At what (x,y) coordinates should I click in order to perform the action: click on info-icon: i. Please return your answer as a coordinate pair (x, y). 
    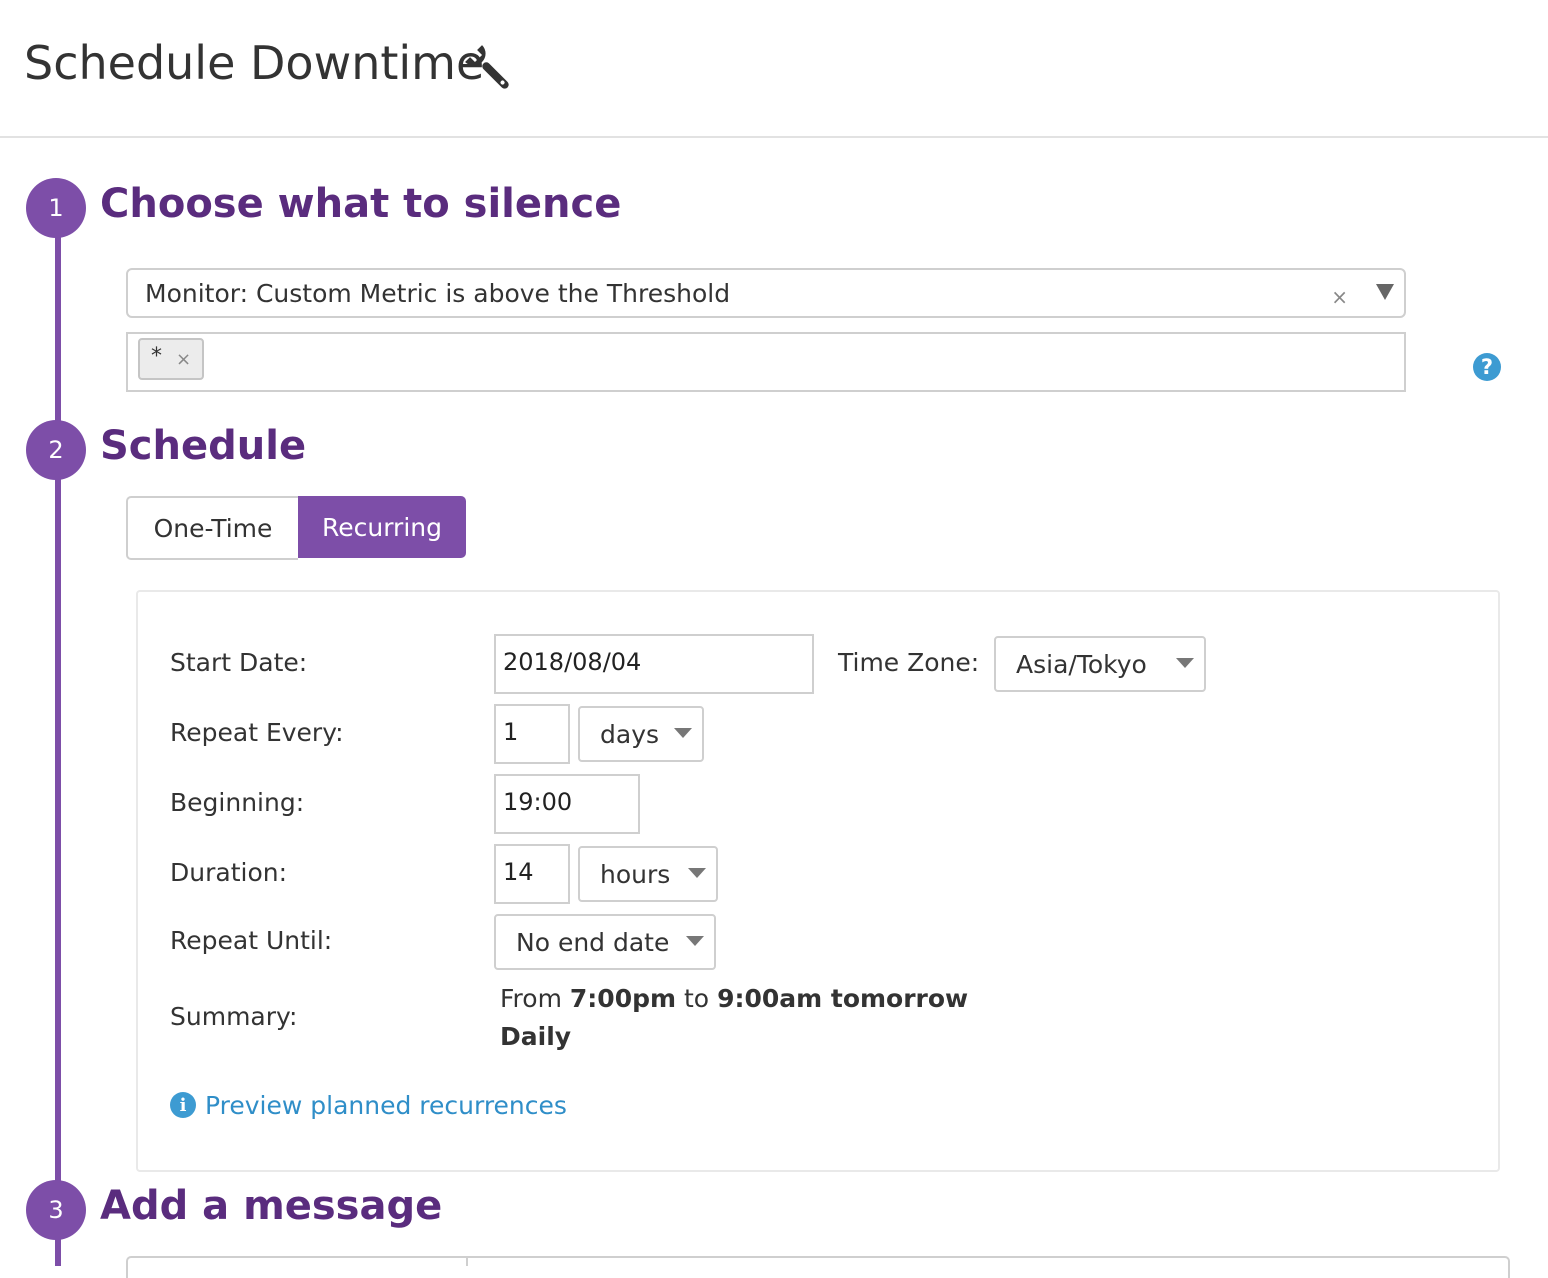
    Looking at the image, I should click on (183, 1105).